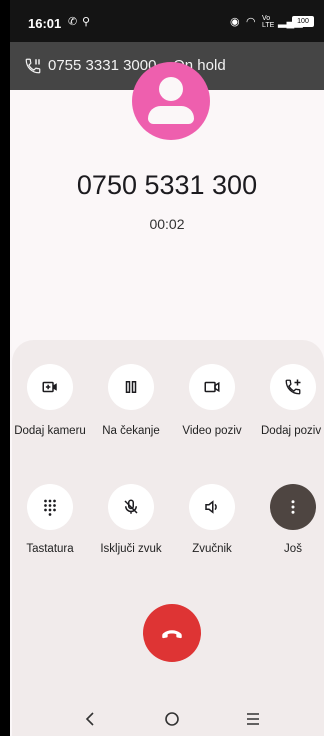 This screenshot has height=736, width=324. I want to click on hold-label: Na čekanje, so click(131, 431).